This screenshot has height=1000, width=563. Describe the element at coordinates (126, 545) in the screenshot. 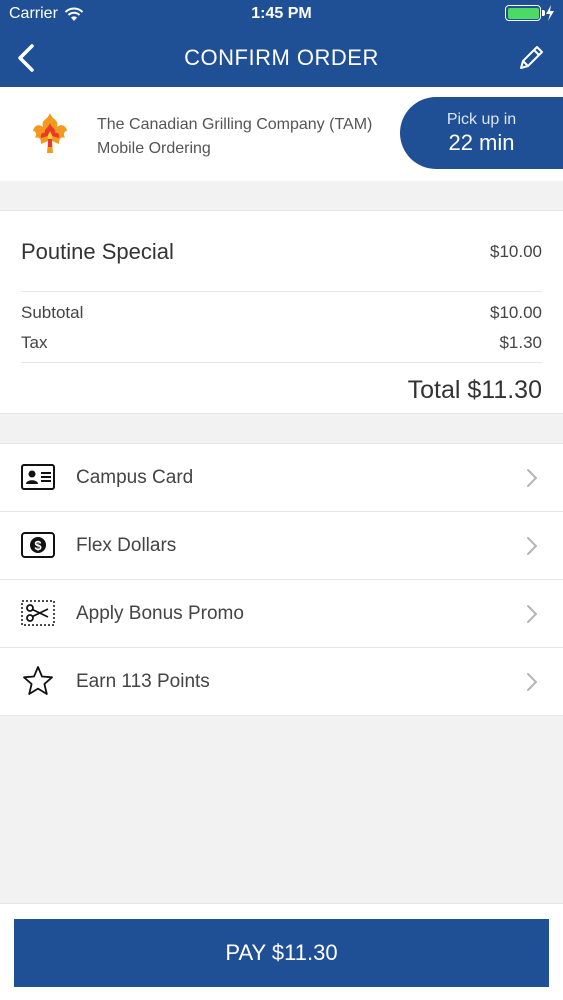

I see `option-label: Flex Dollars` at that location.